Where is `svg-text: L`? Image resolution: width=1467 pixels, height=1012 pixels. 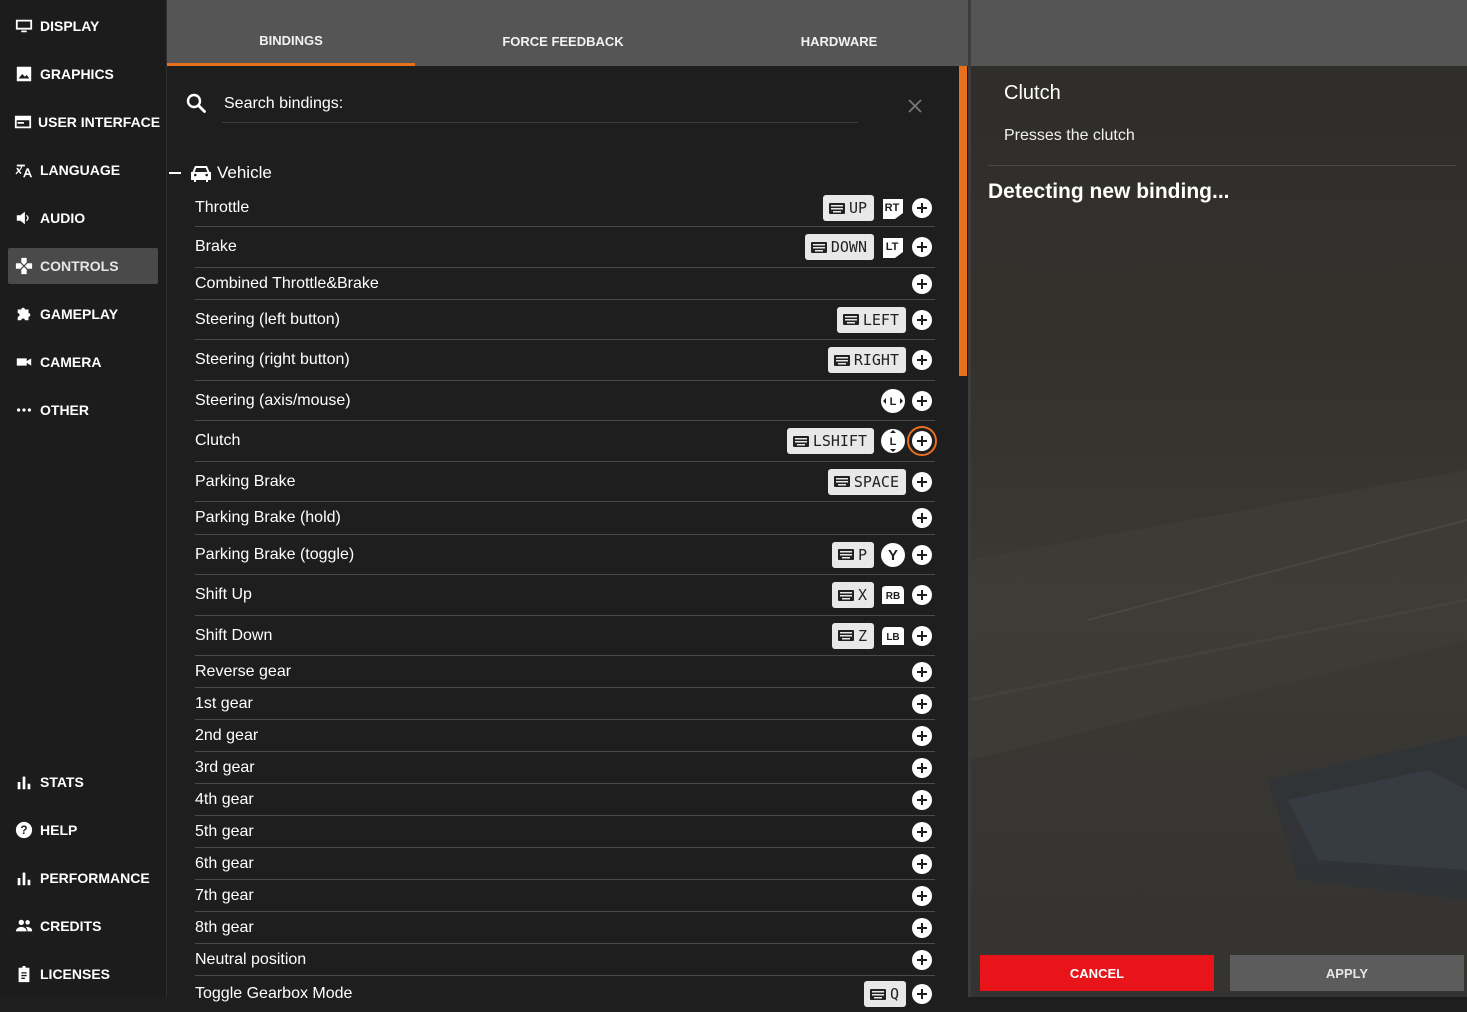
svg-text: L is located at coordinates (893, 442).